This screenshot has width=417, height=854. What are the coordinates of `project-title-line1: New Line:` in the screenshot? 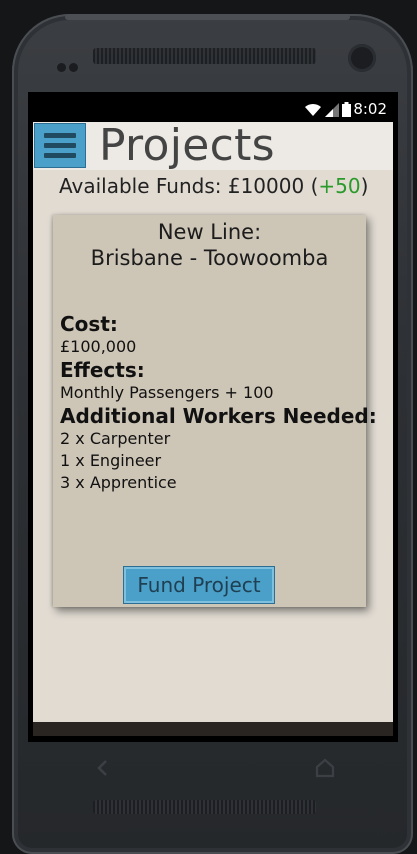 It's located at (209, 232).